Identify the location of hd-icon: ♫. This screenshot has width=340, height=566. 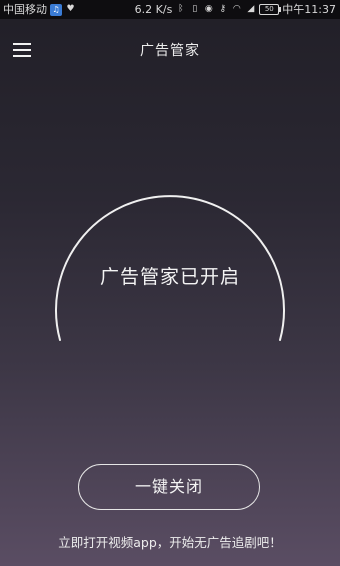
(56, 9).